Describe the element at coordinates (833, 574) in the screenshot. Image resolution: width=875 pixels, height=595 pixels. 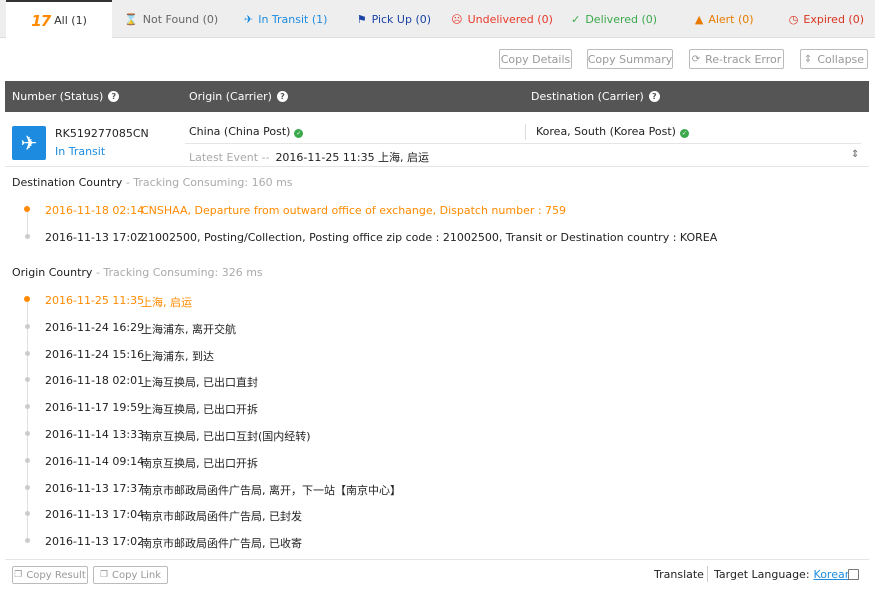
I see `target-language-link: Korean` at that location.